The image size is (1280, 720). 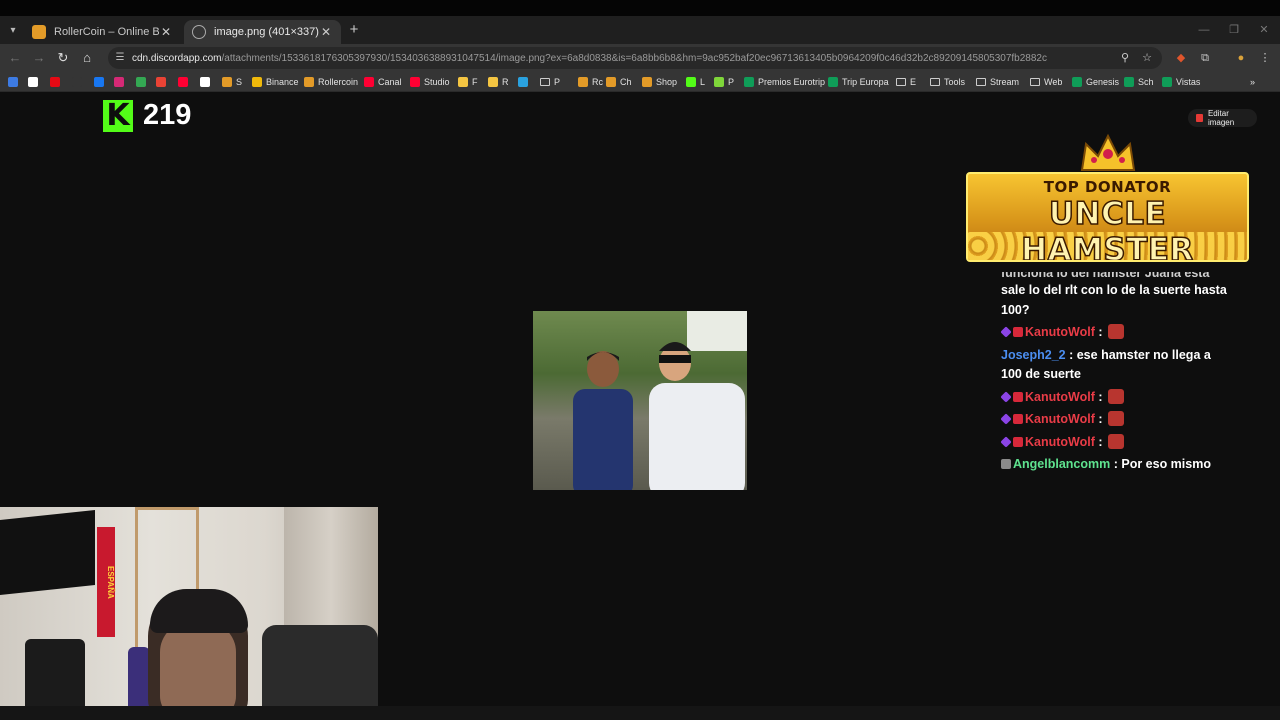 I want to click on crown-icon, so click(x=1108, y=152).